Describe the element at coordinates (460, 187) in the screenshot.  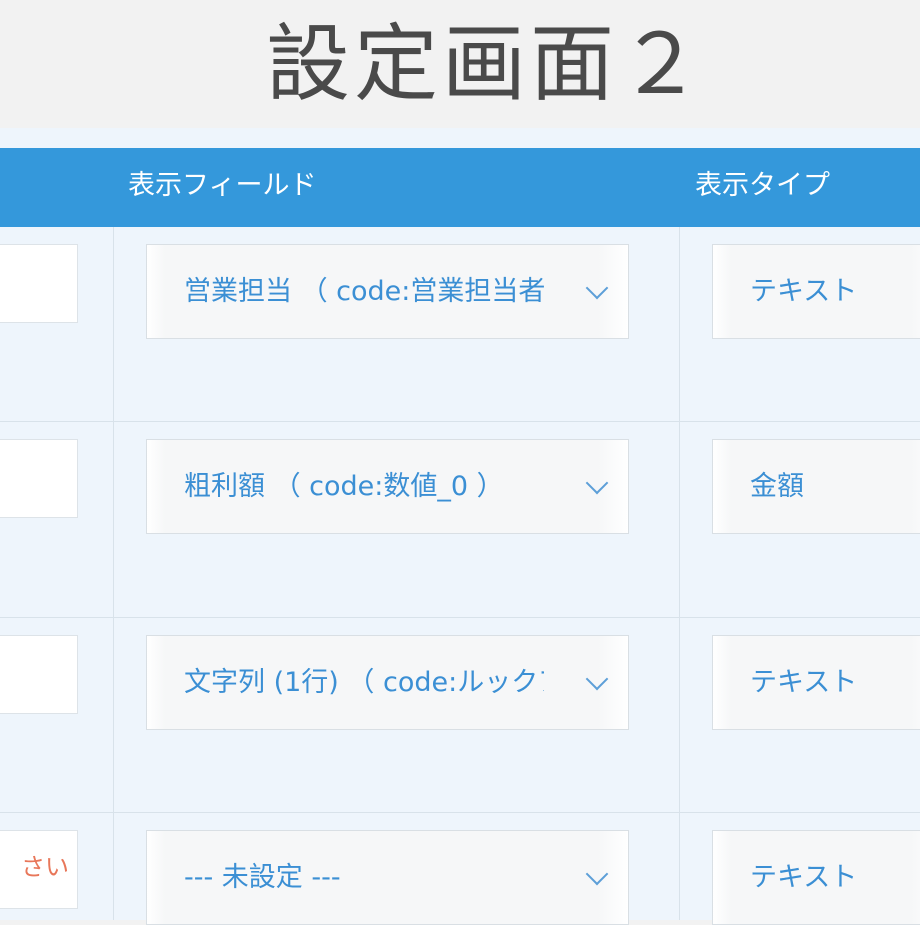
I see `table-header: 表示フィールド 表示タイプ` at that location.